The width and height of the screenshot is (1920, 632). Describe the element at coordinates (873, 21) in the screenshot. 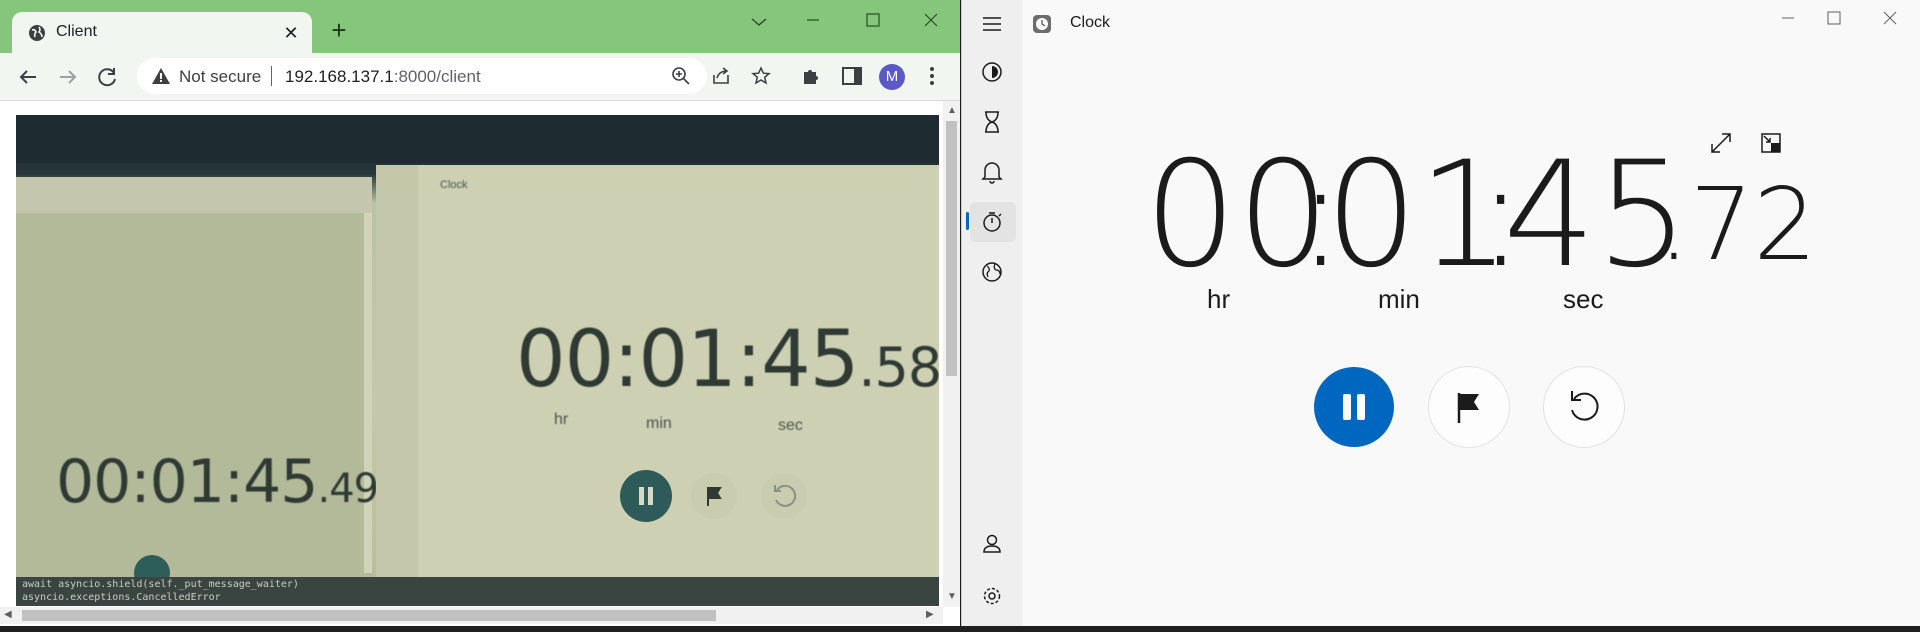

I see `maximize-button` at that location.